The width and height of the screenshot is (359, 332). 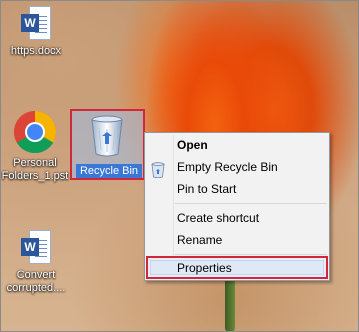 I want to click on menu-item-rename: Rename, so click(x=199, y=240).